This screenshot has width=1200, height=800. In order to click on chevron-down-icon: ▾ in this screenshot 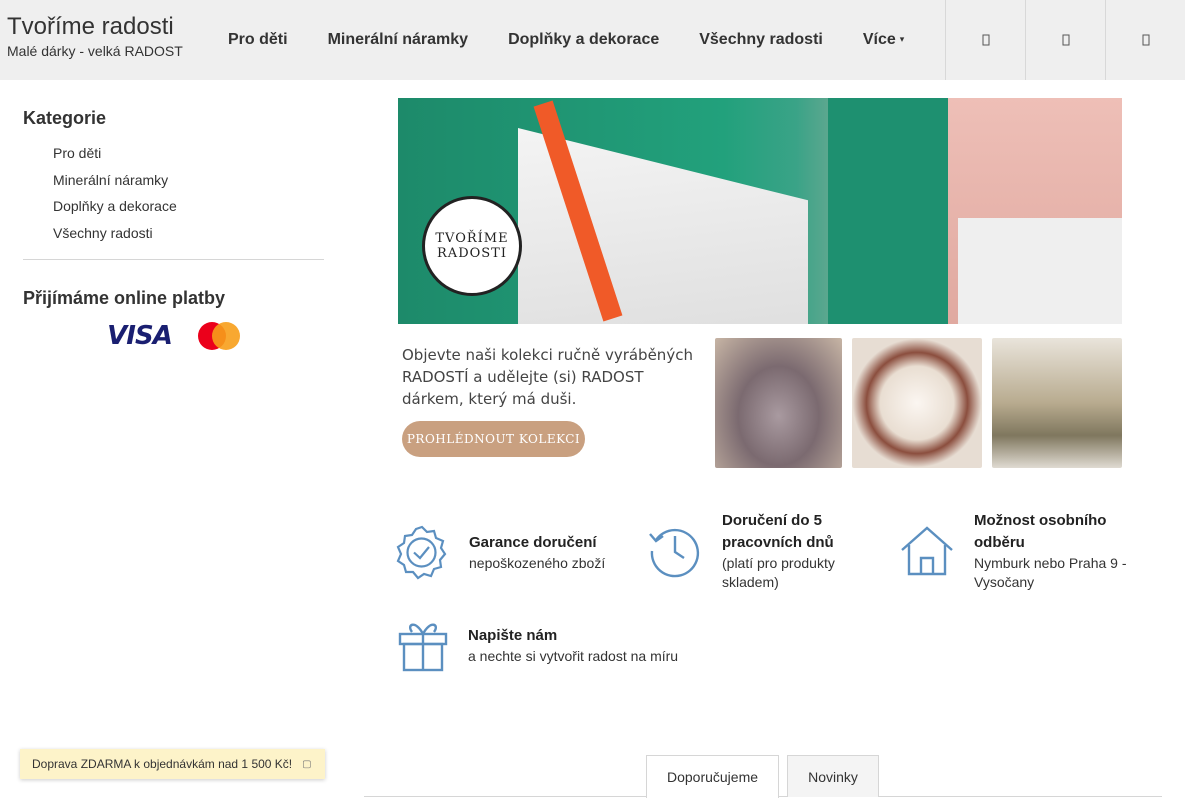, I will do `click(902, 39)`.